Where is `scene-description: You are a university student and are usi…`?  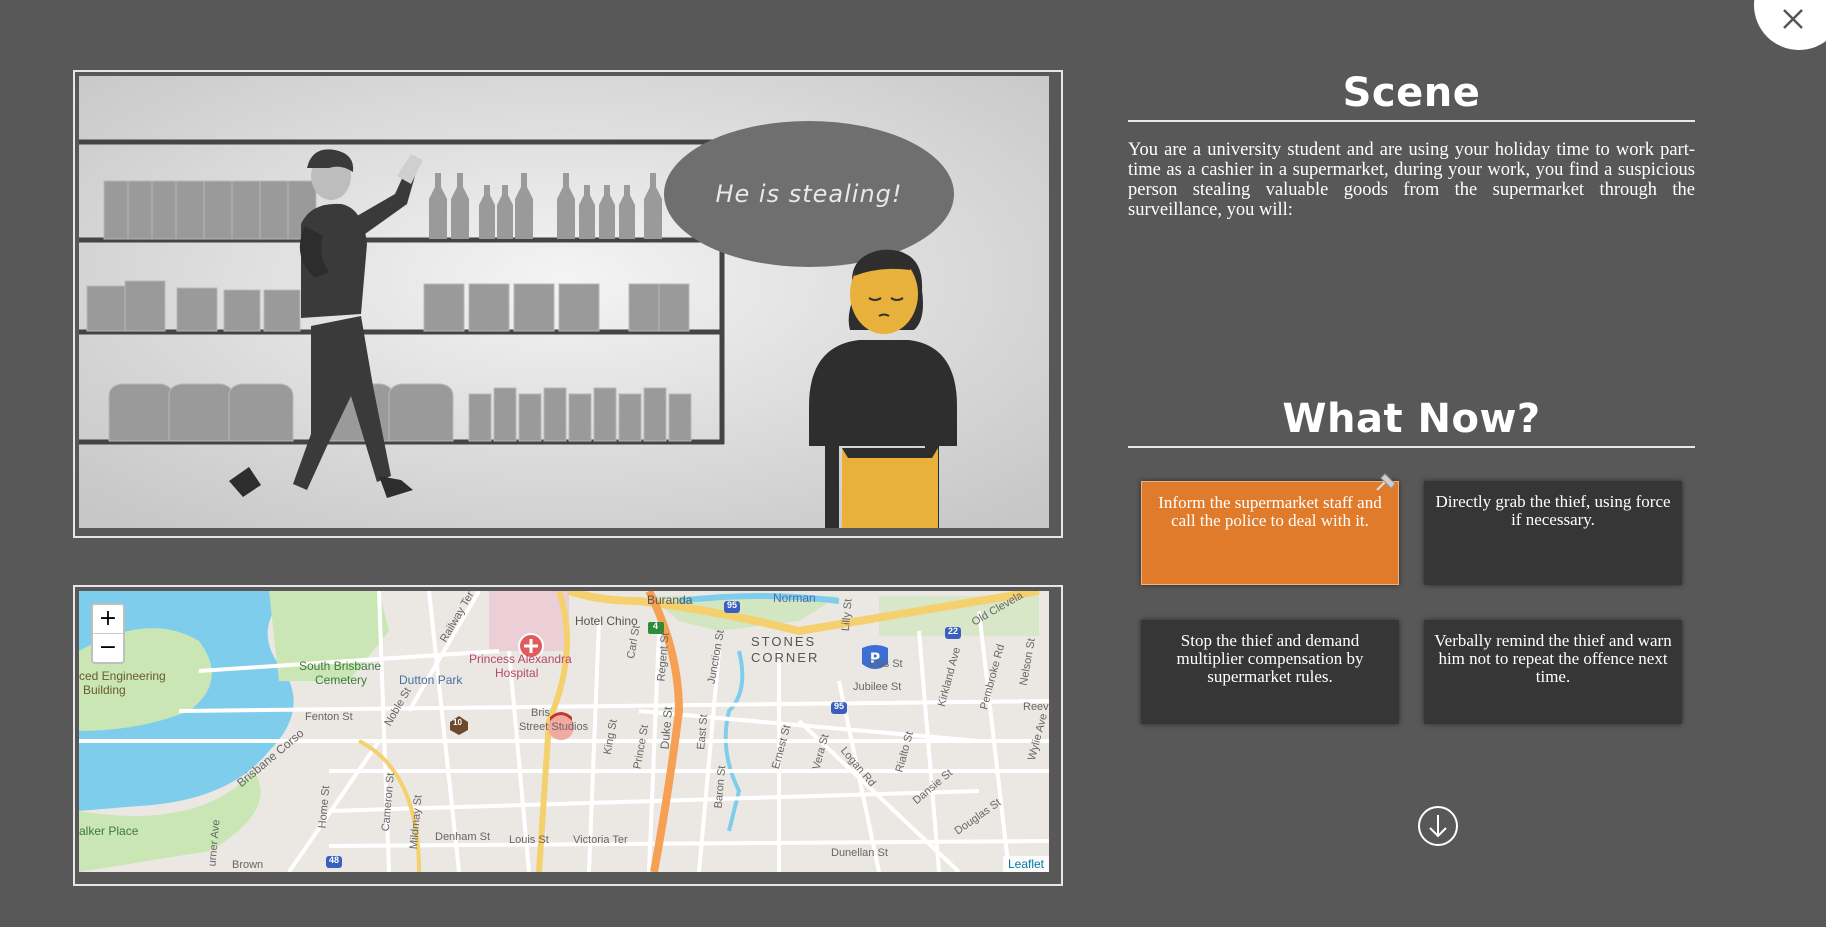 scene-description: You are a university student and are usi… is located at coordinates (1411, 180).